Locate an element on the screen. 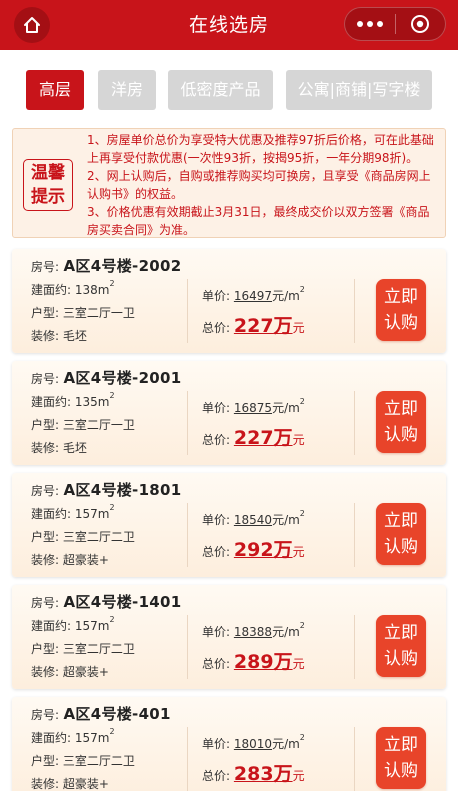 The image size is (458, 791). unit-price-value: 18010 is located at coordinates (253, 744).